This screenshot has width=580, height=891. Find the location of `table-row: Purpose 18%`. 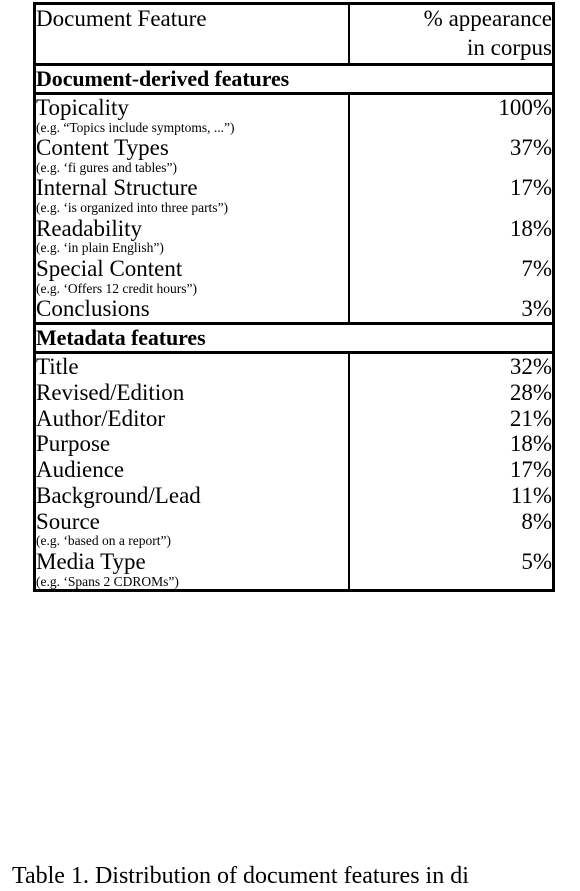

table-row: Purpose 18% is located at coordinates (294, 444).